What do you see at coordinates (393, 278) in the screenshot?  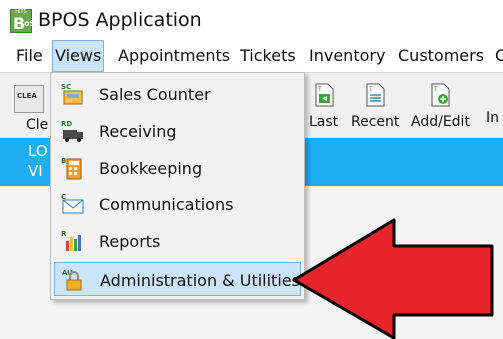 I see `red-pointer-arrow-icon` at bounding box center [393, 278].